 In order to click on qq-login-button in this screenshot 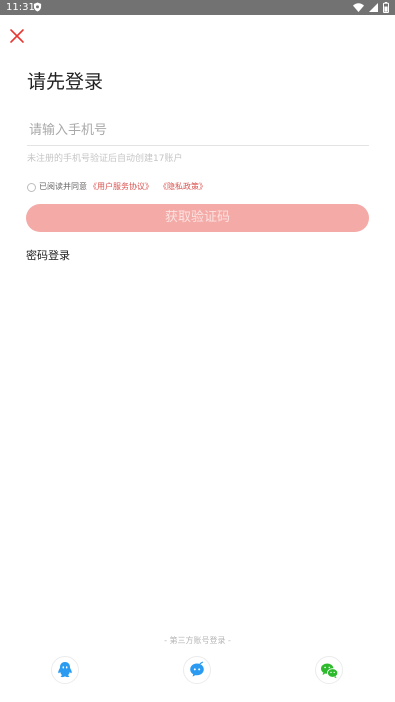, I will do `click(65, 670)`.